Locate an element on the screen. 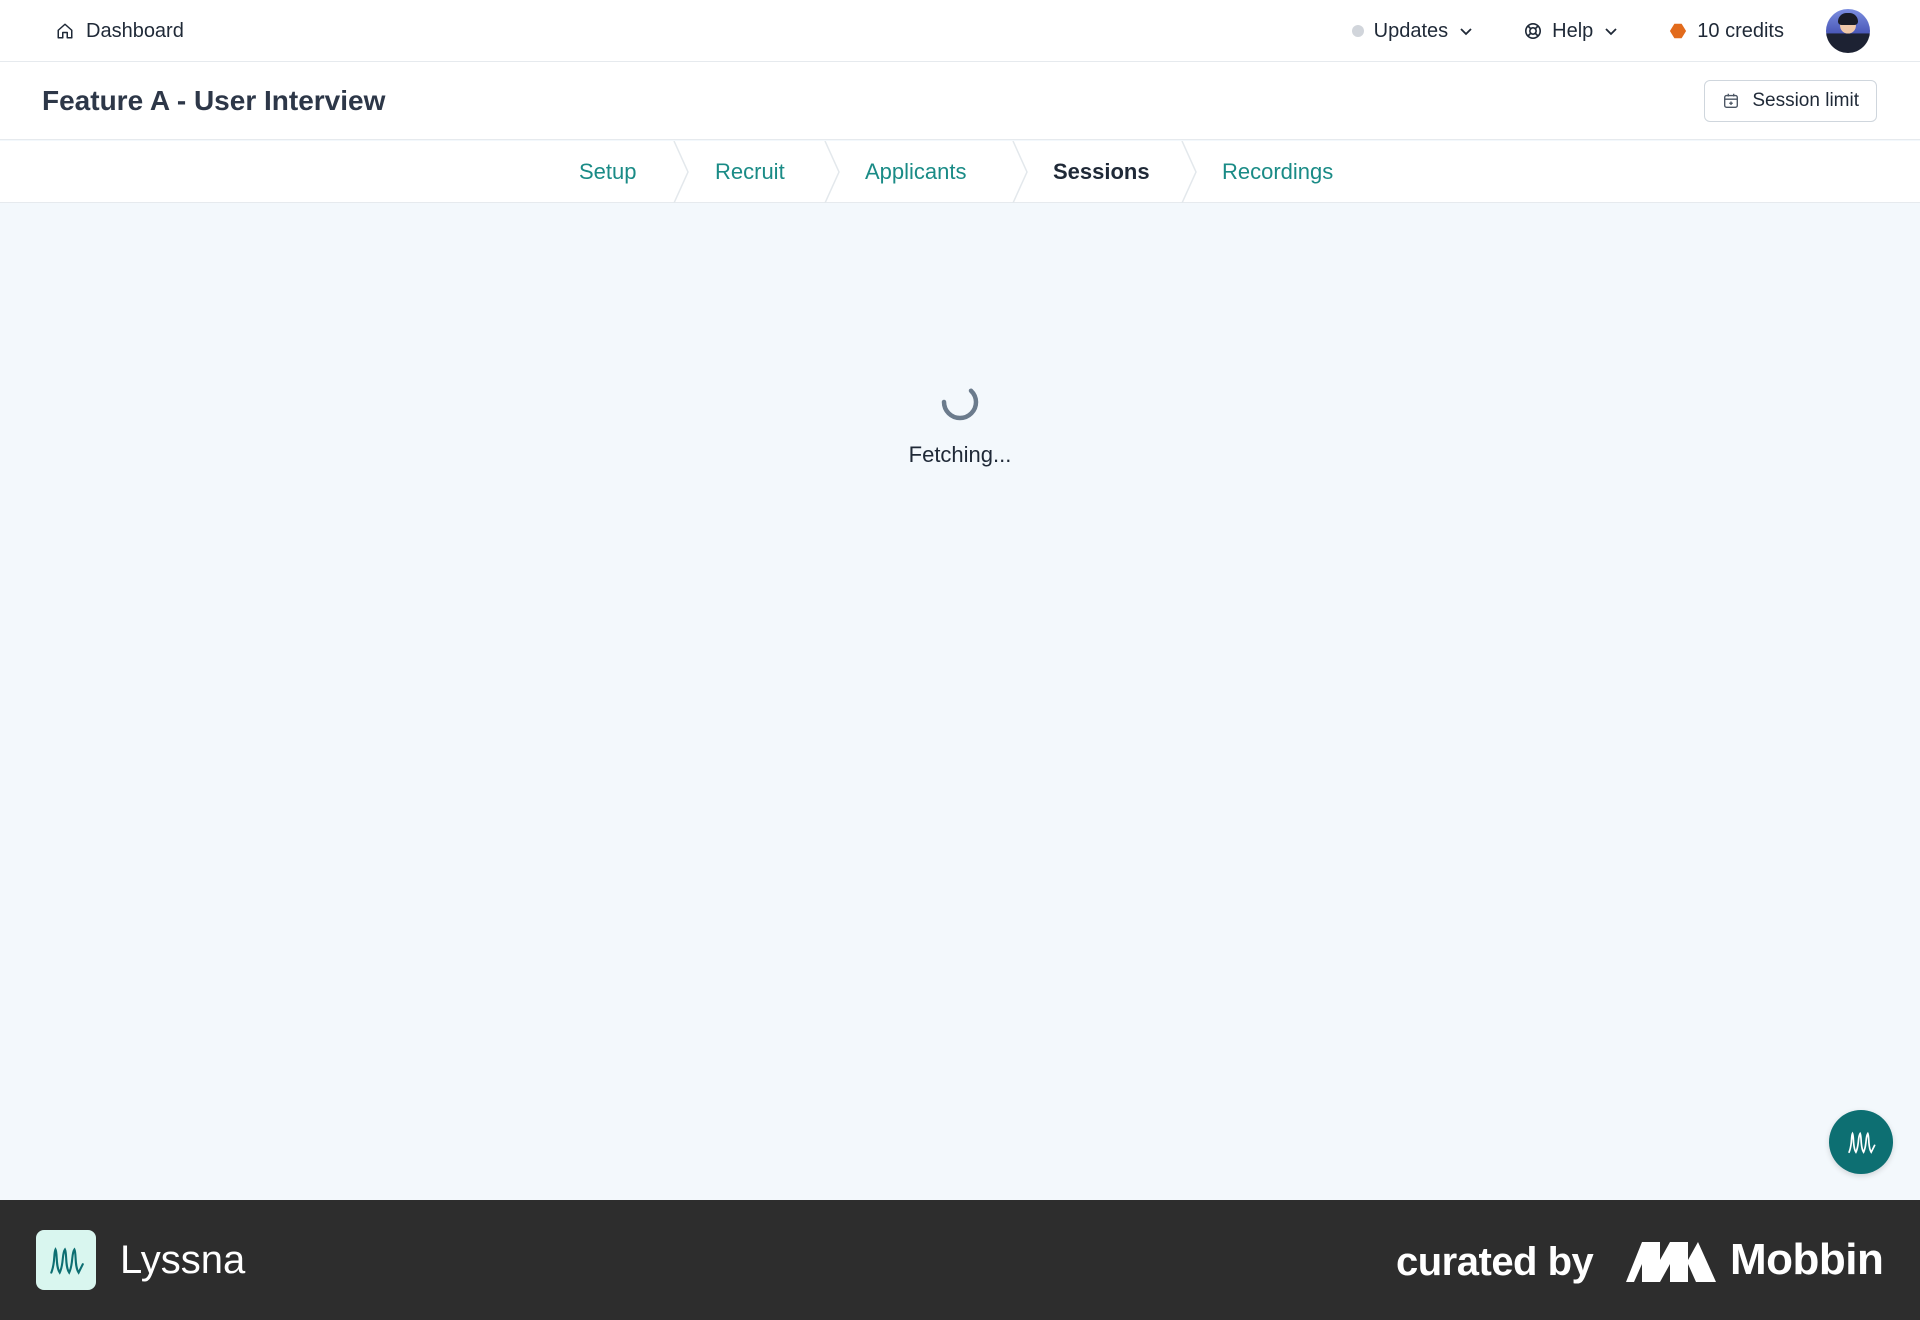 Image resolution: width=1920 pixels, height=1320 pixels. tab-sessions: Sessions is located at coordinates (1101, 172).